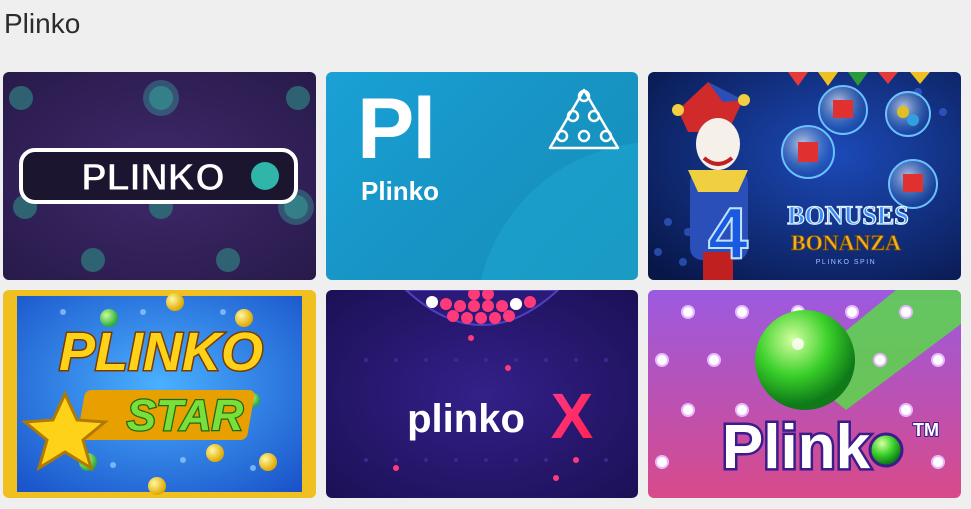  I want to click on game-tile-plinko-star: PLINKO STAR, so click(159, 394).